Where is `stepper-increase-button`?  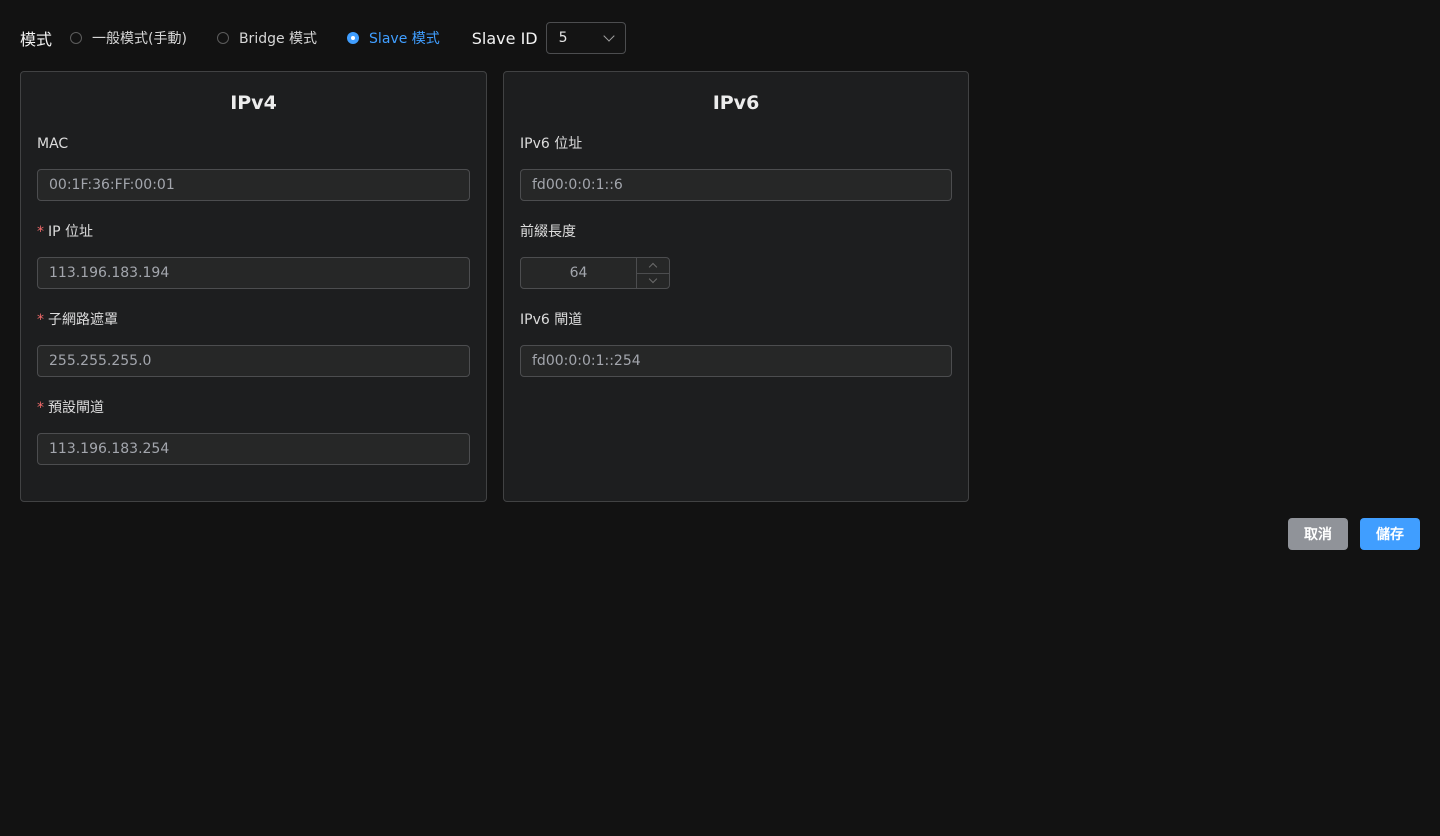
stepper-increase-button is located at coordinates (653, 266).